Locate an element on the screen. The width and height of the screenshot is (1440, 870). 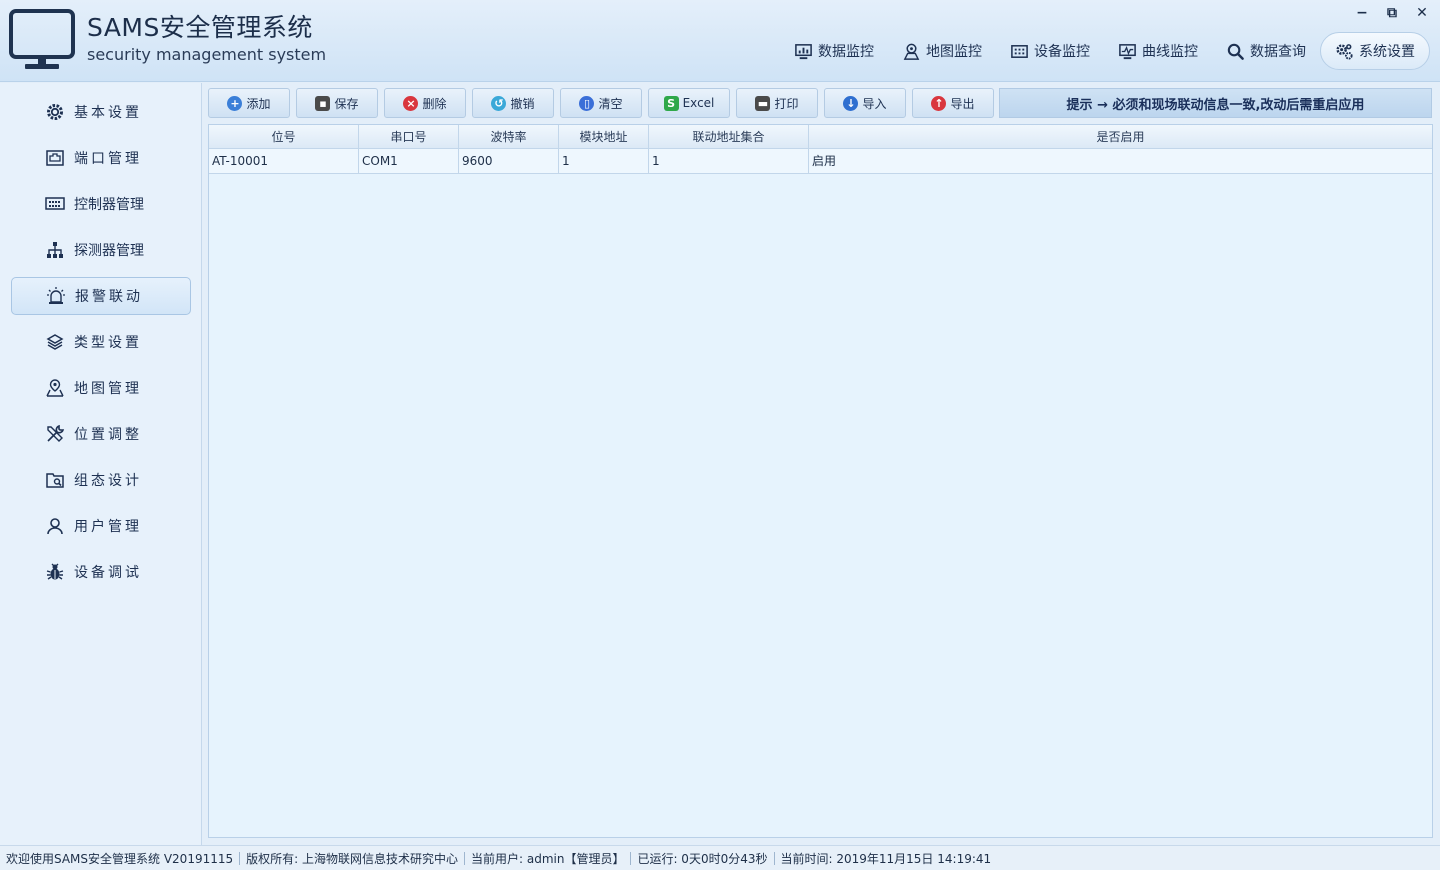
tools-icon is located at coordinates (56, 433).